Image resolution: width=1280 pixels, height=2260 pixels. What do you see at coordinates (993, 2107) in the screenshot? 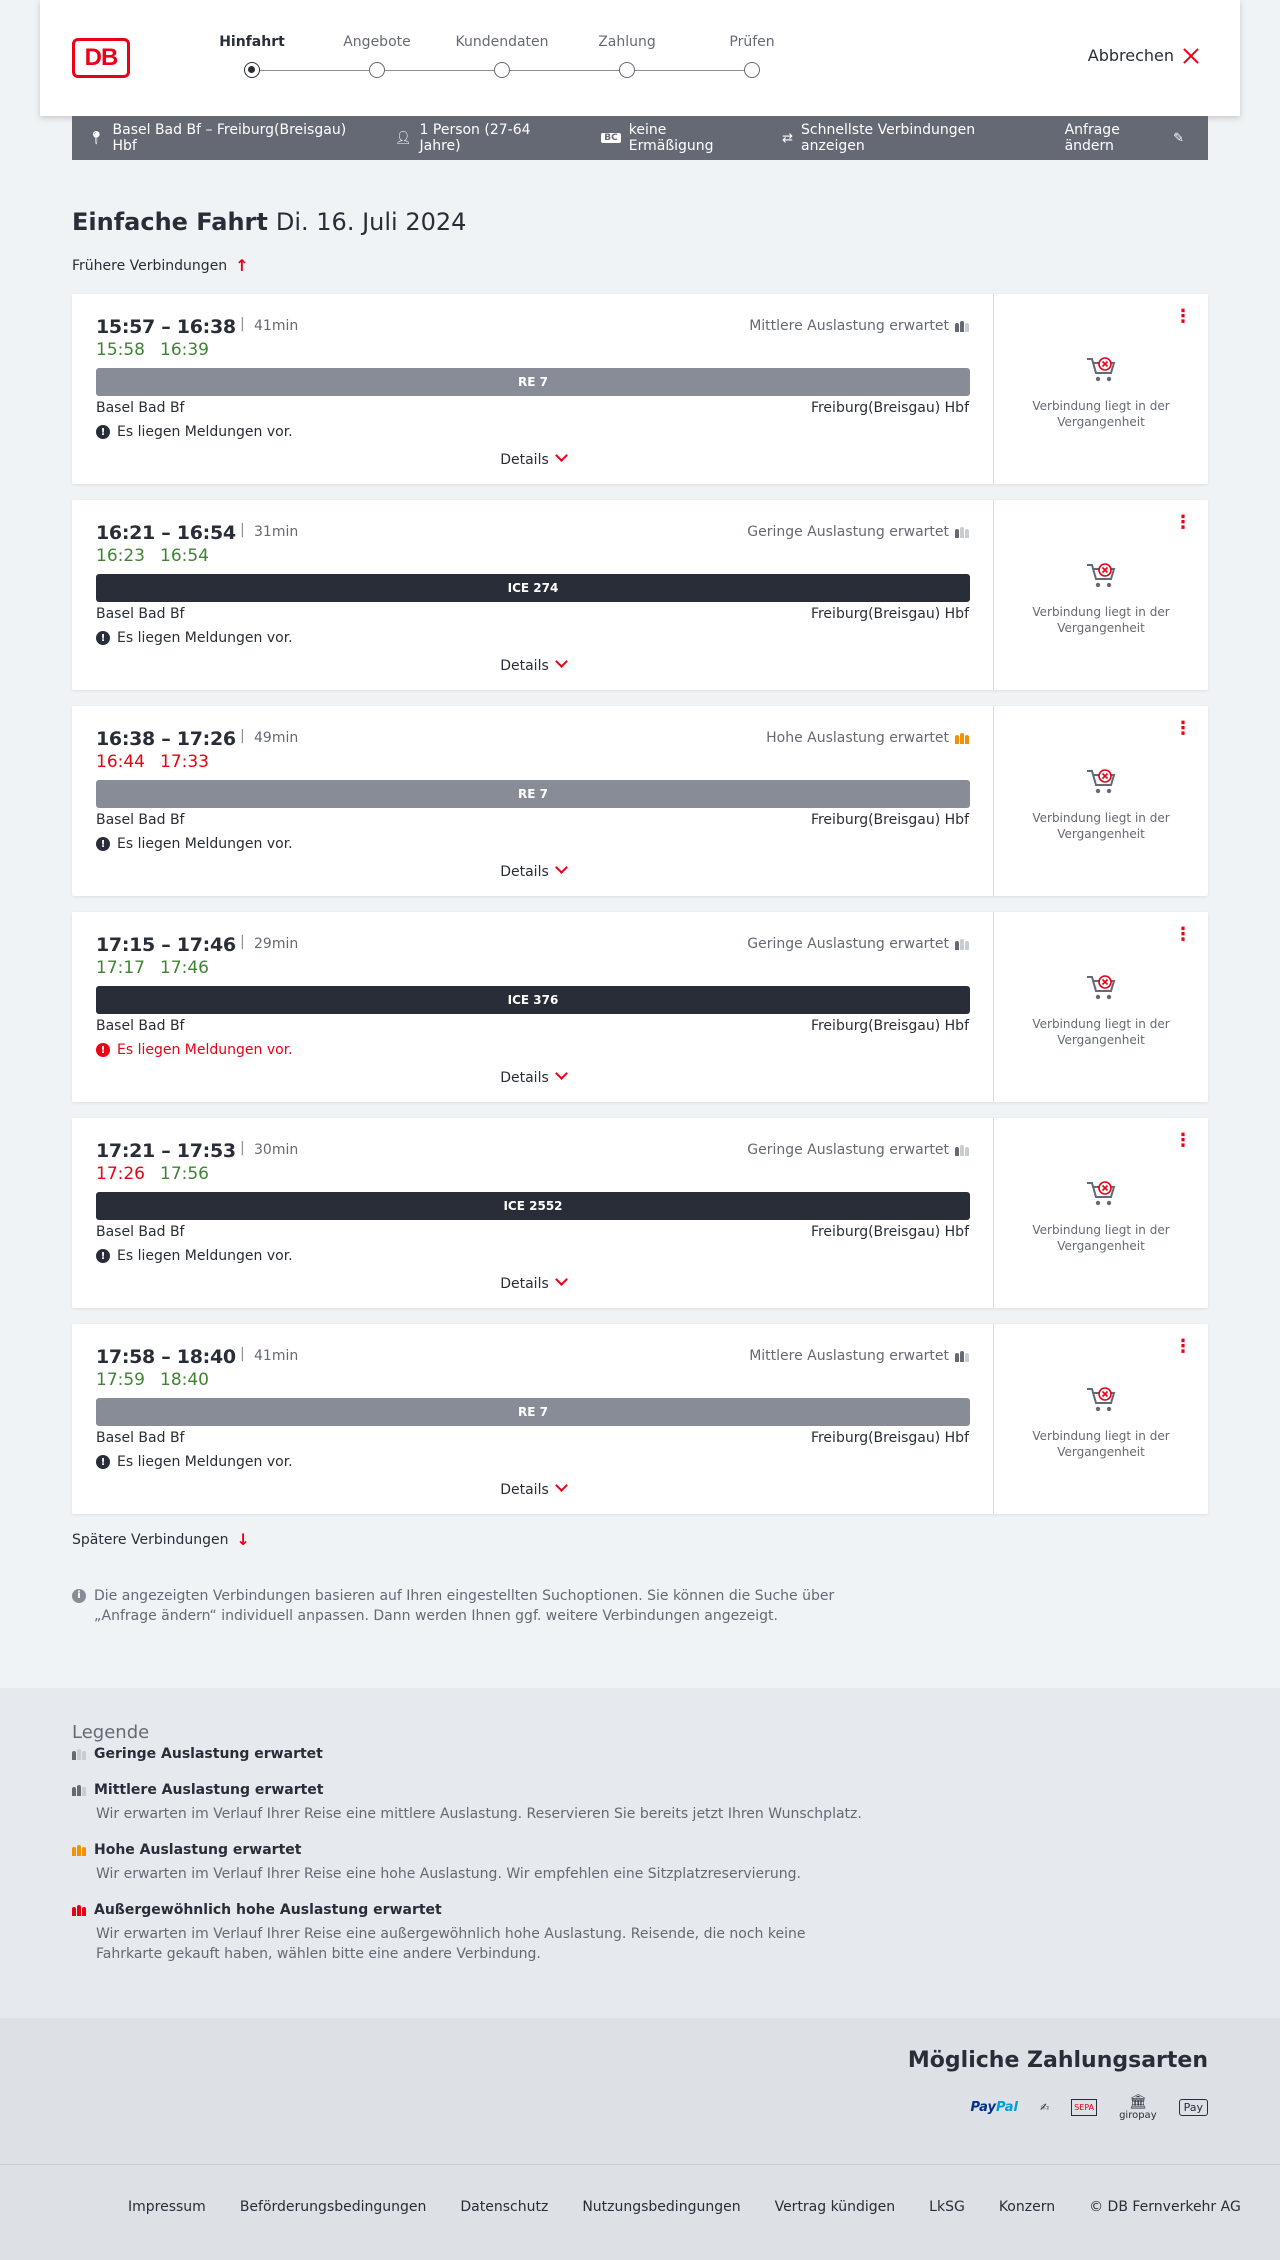
I see `paypal-icon: Pay Pal` at bounding box center [993, 2107].